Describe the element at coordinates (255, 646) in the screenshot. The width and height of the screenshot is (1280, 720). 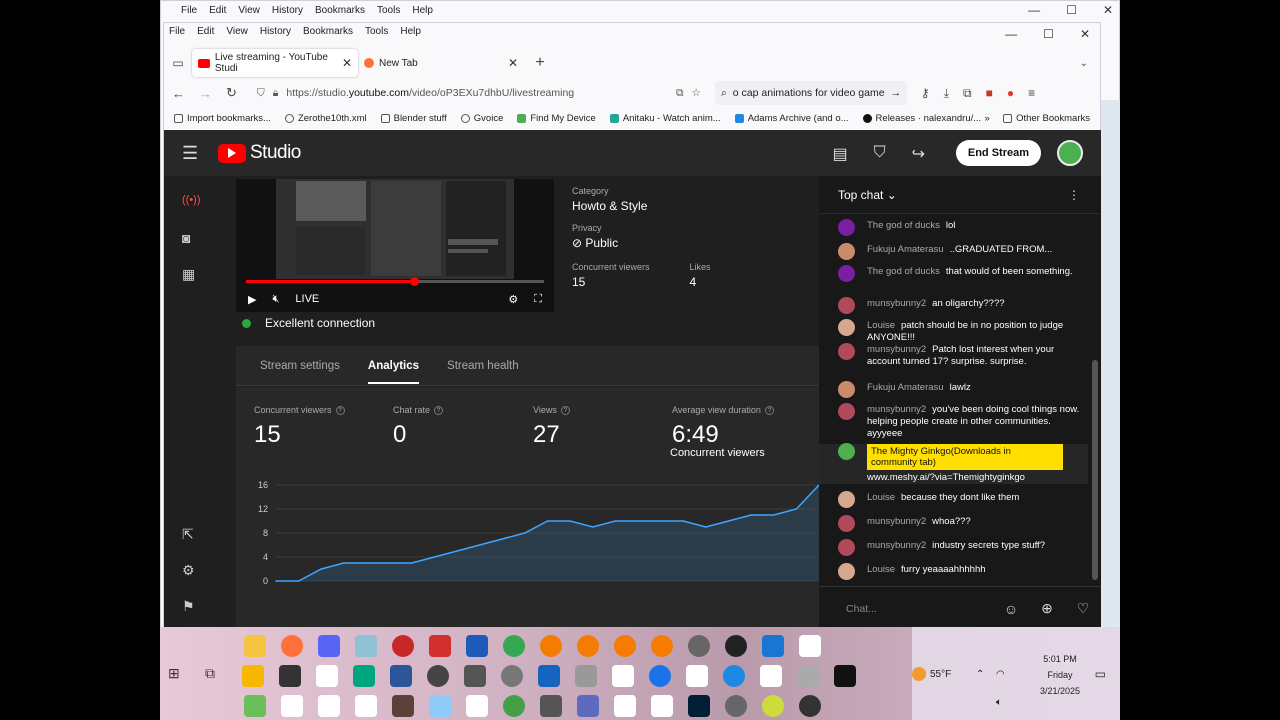
I see `file-explorer-icon` at that location.